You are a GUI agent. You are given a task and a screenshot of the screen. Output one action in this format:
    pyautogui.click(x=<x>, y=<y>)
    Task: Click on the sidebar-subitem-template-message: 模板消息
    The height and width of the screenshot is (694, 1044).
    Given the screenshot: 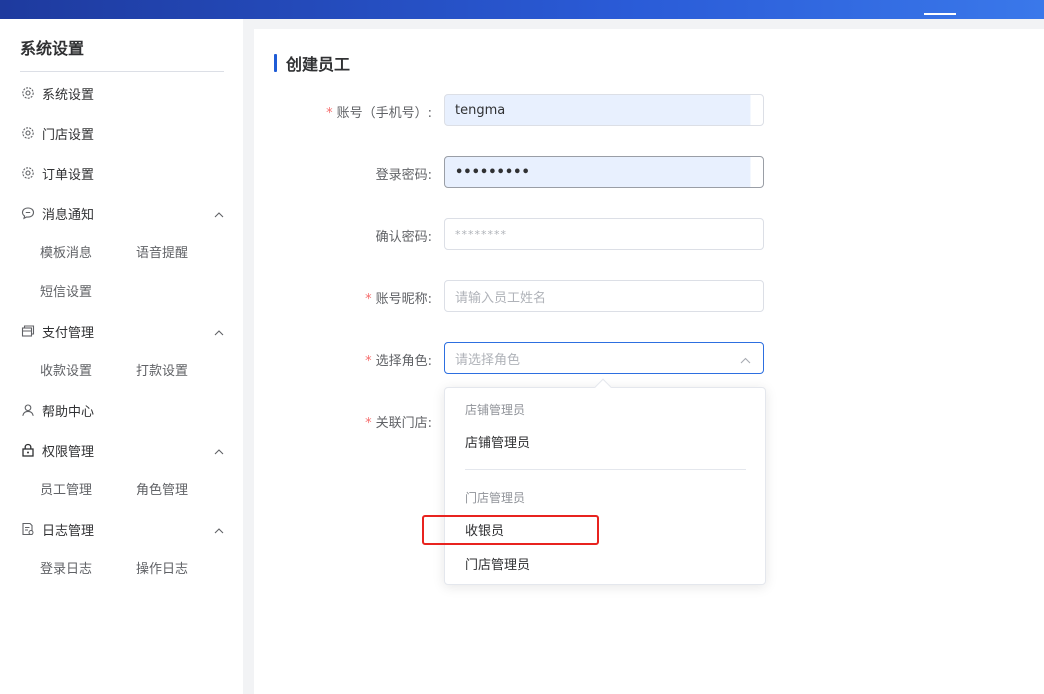 What is the action you would take?
    pyautogui.click(x=66, y=251)
    